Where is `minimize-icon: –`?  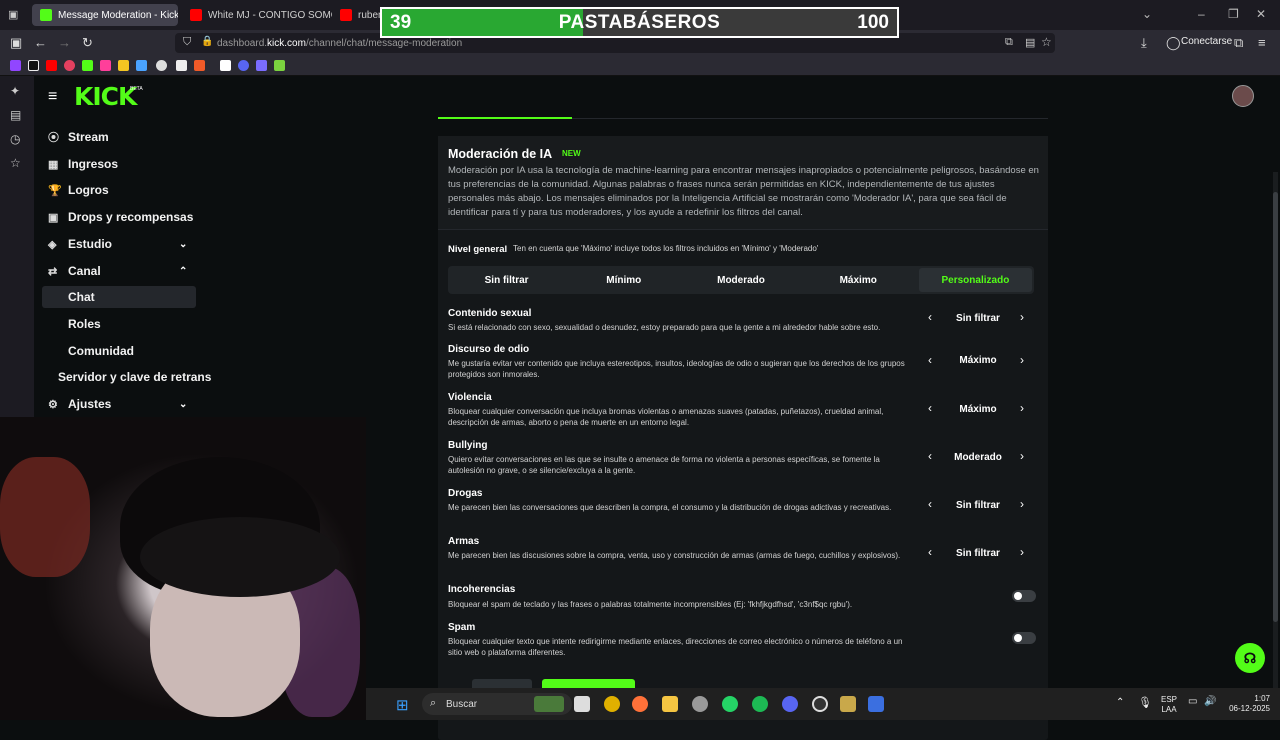 minimize-icon: – is located at coordinates (1201, 14).